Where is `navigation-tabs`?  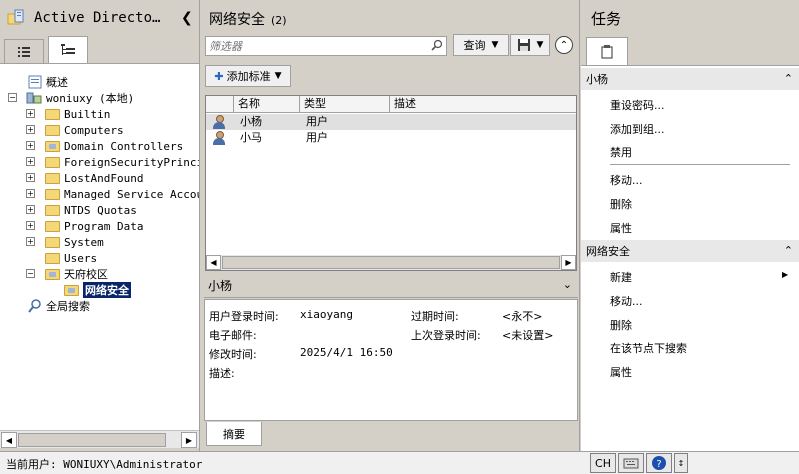 navigation-tabs is located at coordinates (99, 50).